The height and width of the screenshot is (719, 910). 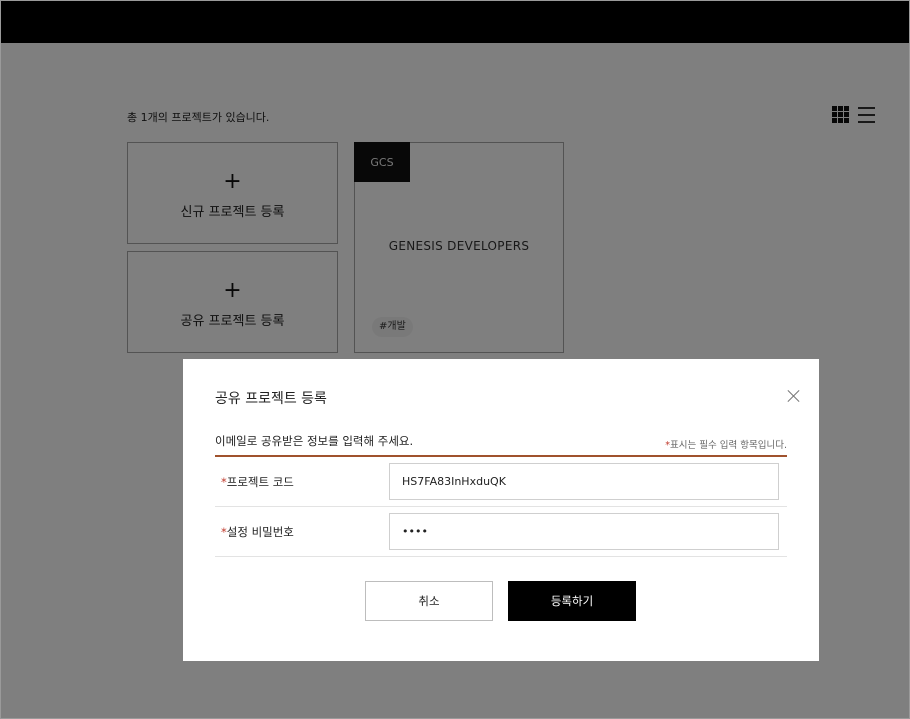 I want to click on modal-description: 이메일로 공유받은 정보를 입력해 주세요., so click(x=314, y=441).